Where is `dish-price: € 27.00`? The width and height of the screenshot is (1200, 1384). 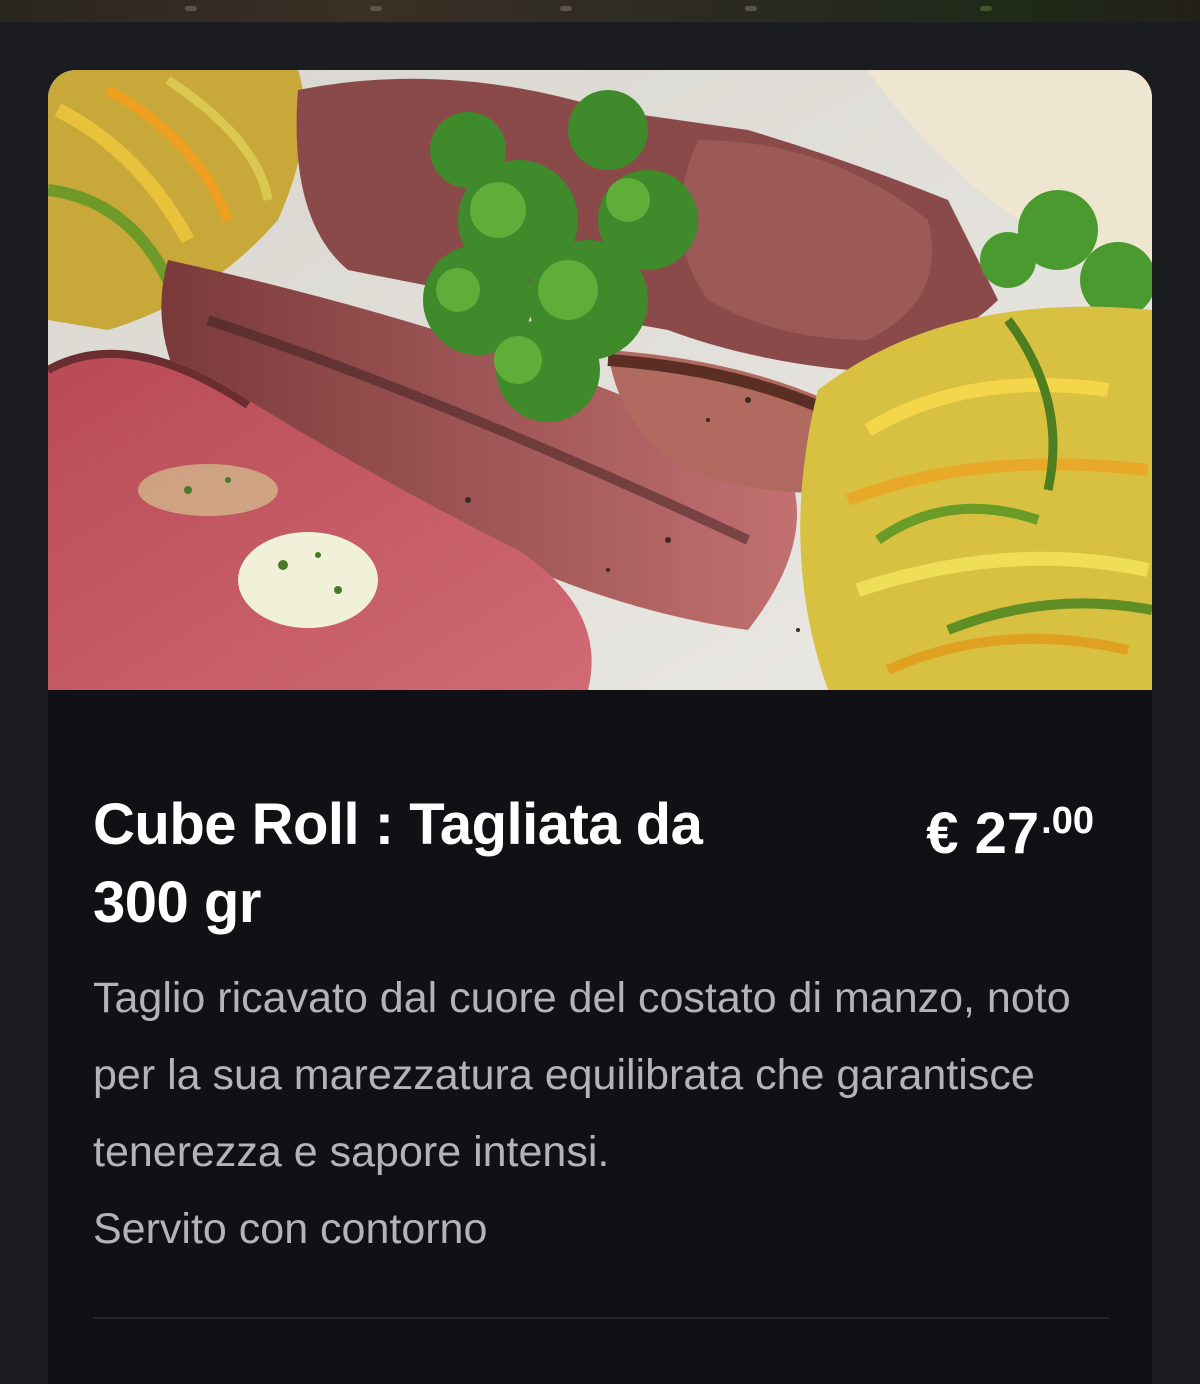 dish-price: € 27.00 is located at coordinates (1010, 827).